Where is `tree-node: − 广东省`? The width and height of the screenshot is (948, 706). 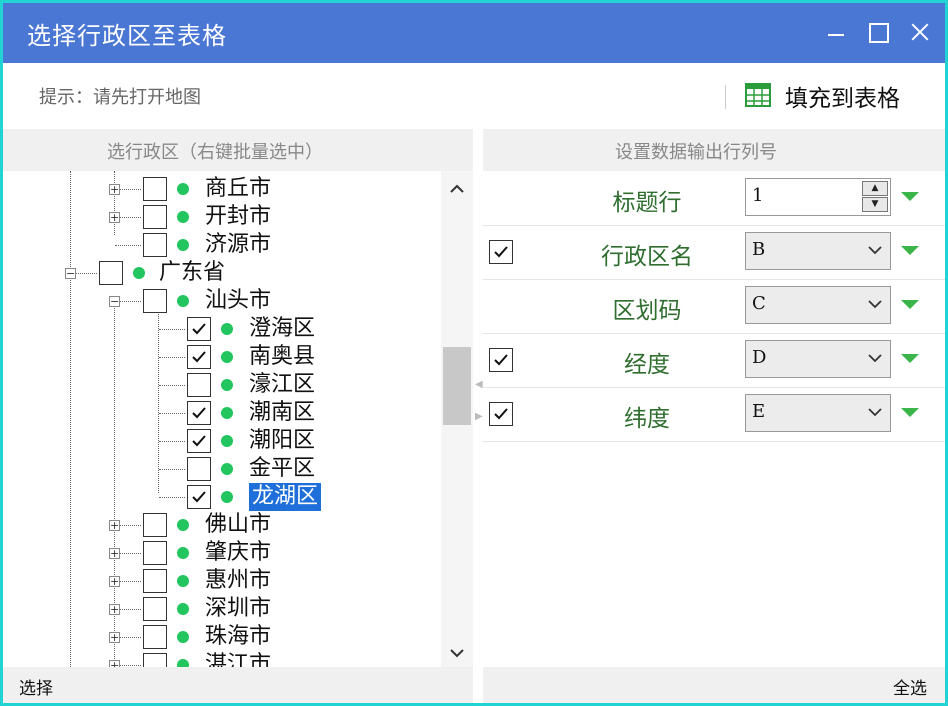
tree-node: − 广东省 is located at coordinates (221, 273).